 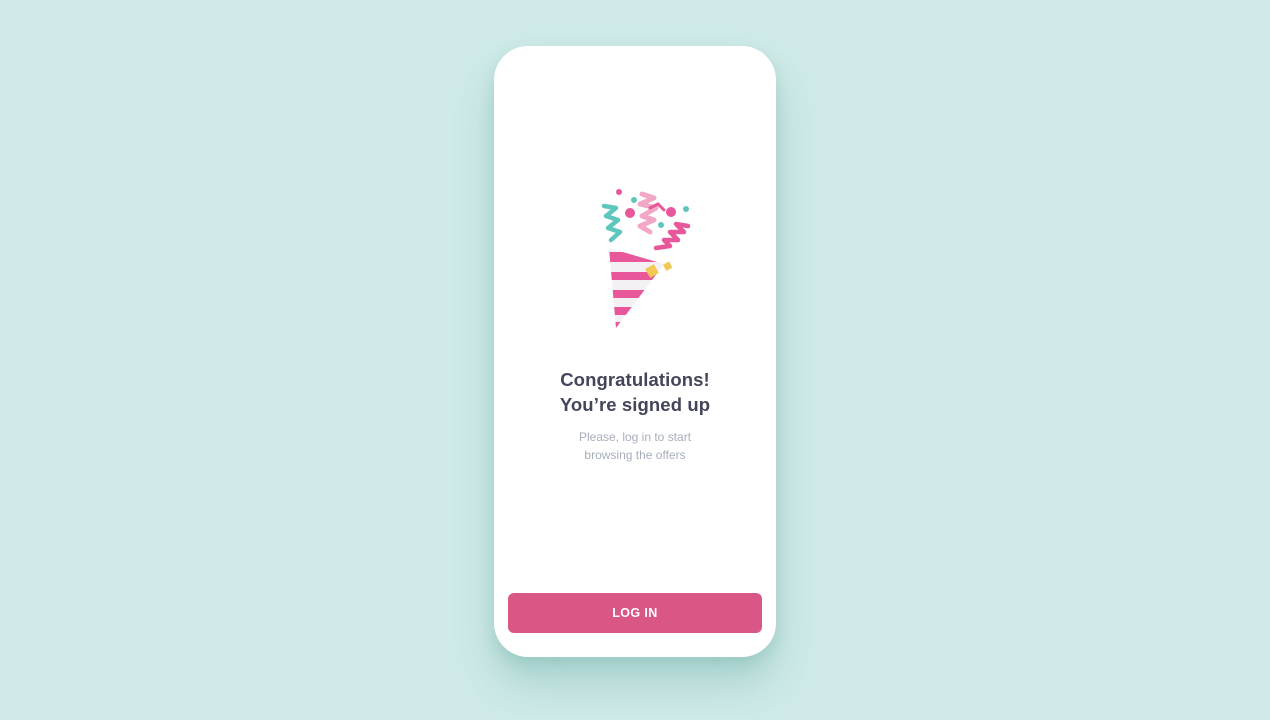 I want to click on party-popper-icon, so click(x=646, y=258).